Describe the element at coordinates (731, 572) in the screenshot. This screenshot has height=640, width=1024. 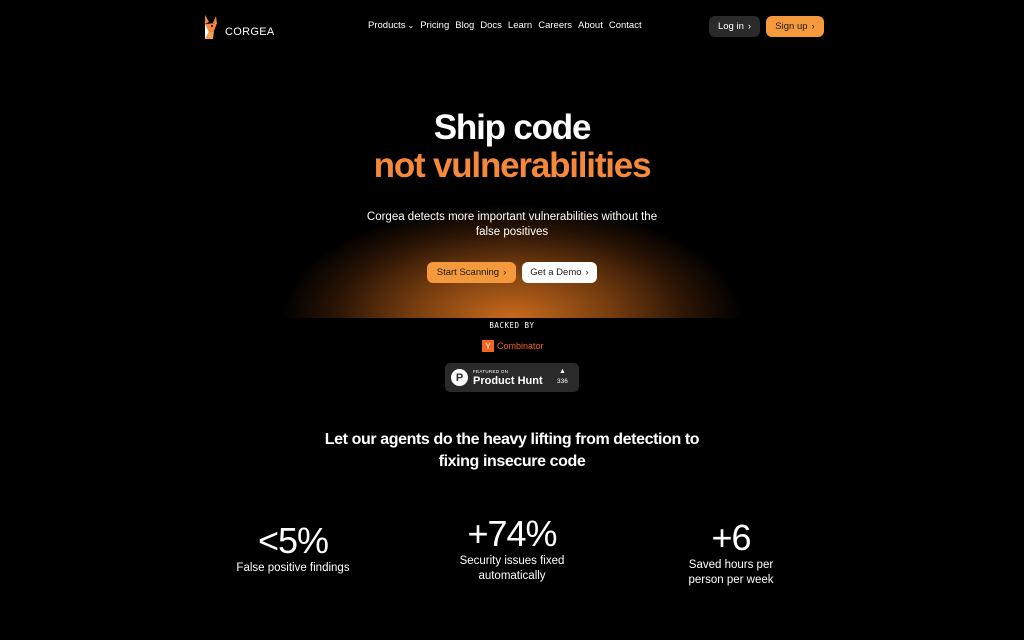
I see `stat-label: Saved hours per person per week` at that location.